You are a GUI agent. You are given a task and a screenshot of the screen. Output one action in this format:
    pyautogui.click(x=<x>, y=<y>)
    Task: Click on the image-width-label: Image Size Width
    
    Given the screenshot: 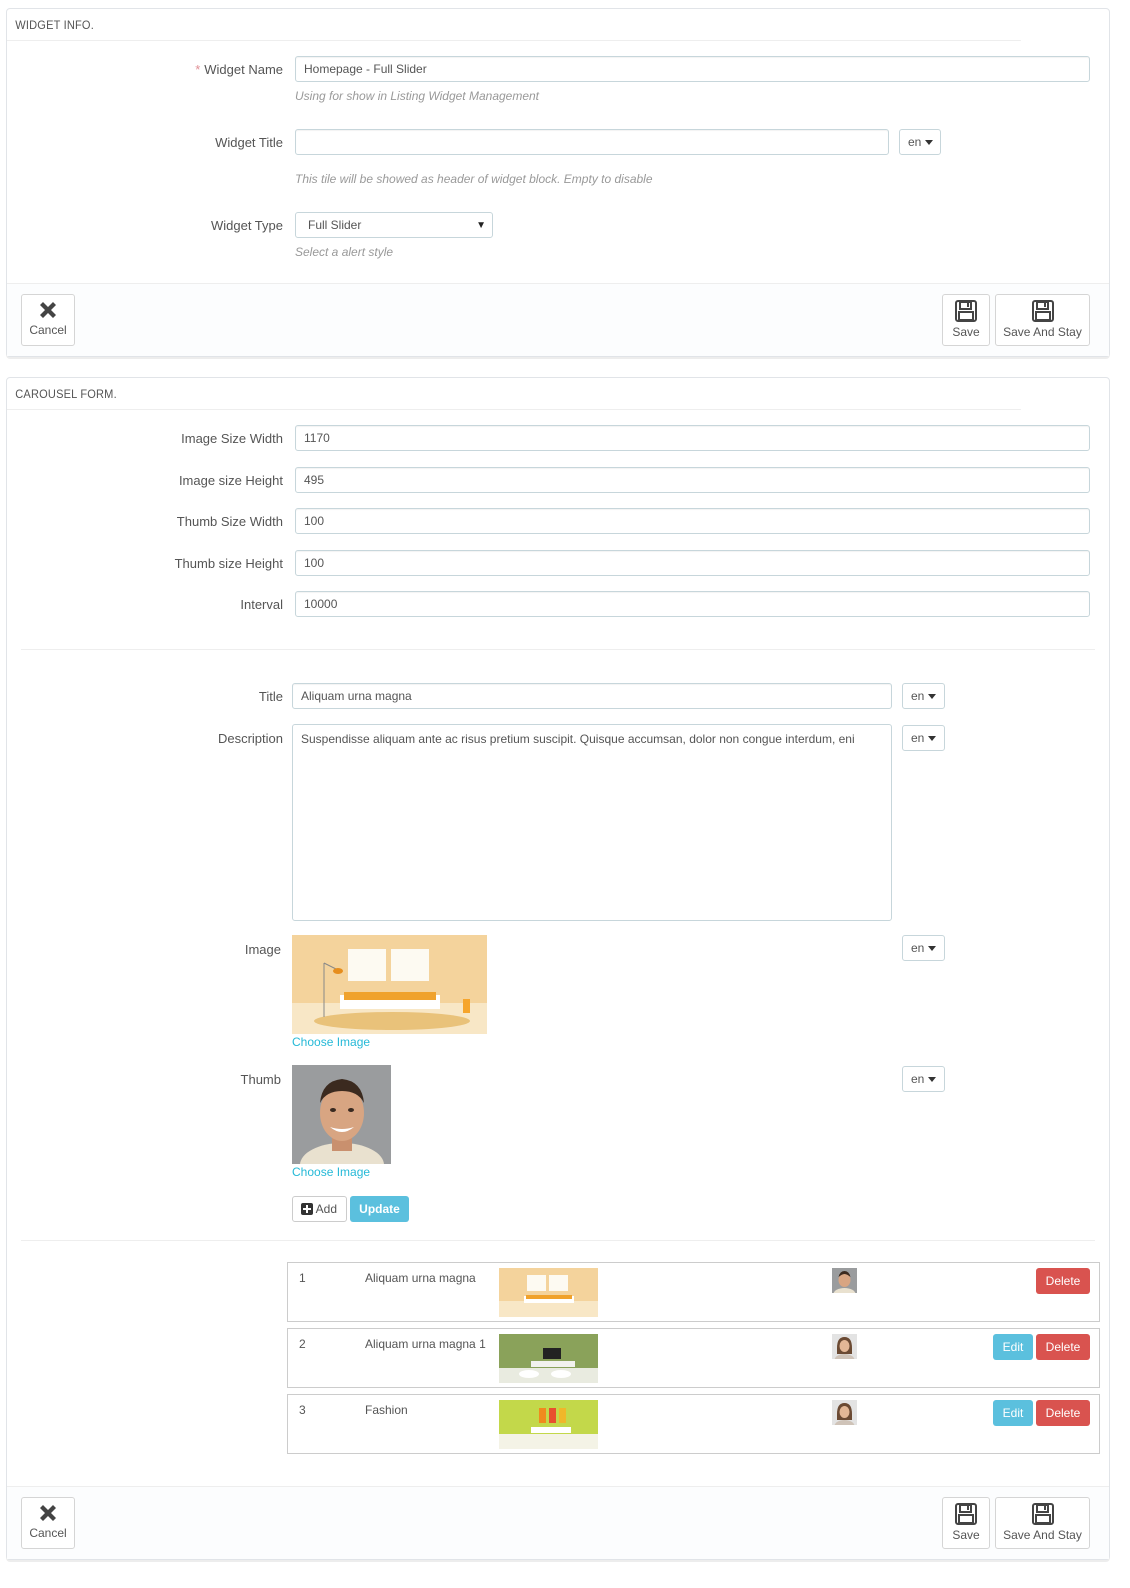 What is the action you would take?
    pyautogui.click(x=232, y=438)
    